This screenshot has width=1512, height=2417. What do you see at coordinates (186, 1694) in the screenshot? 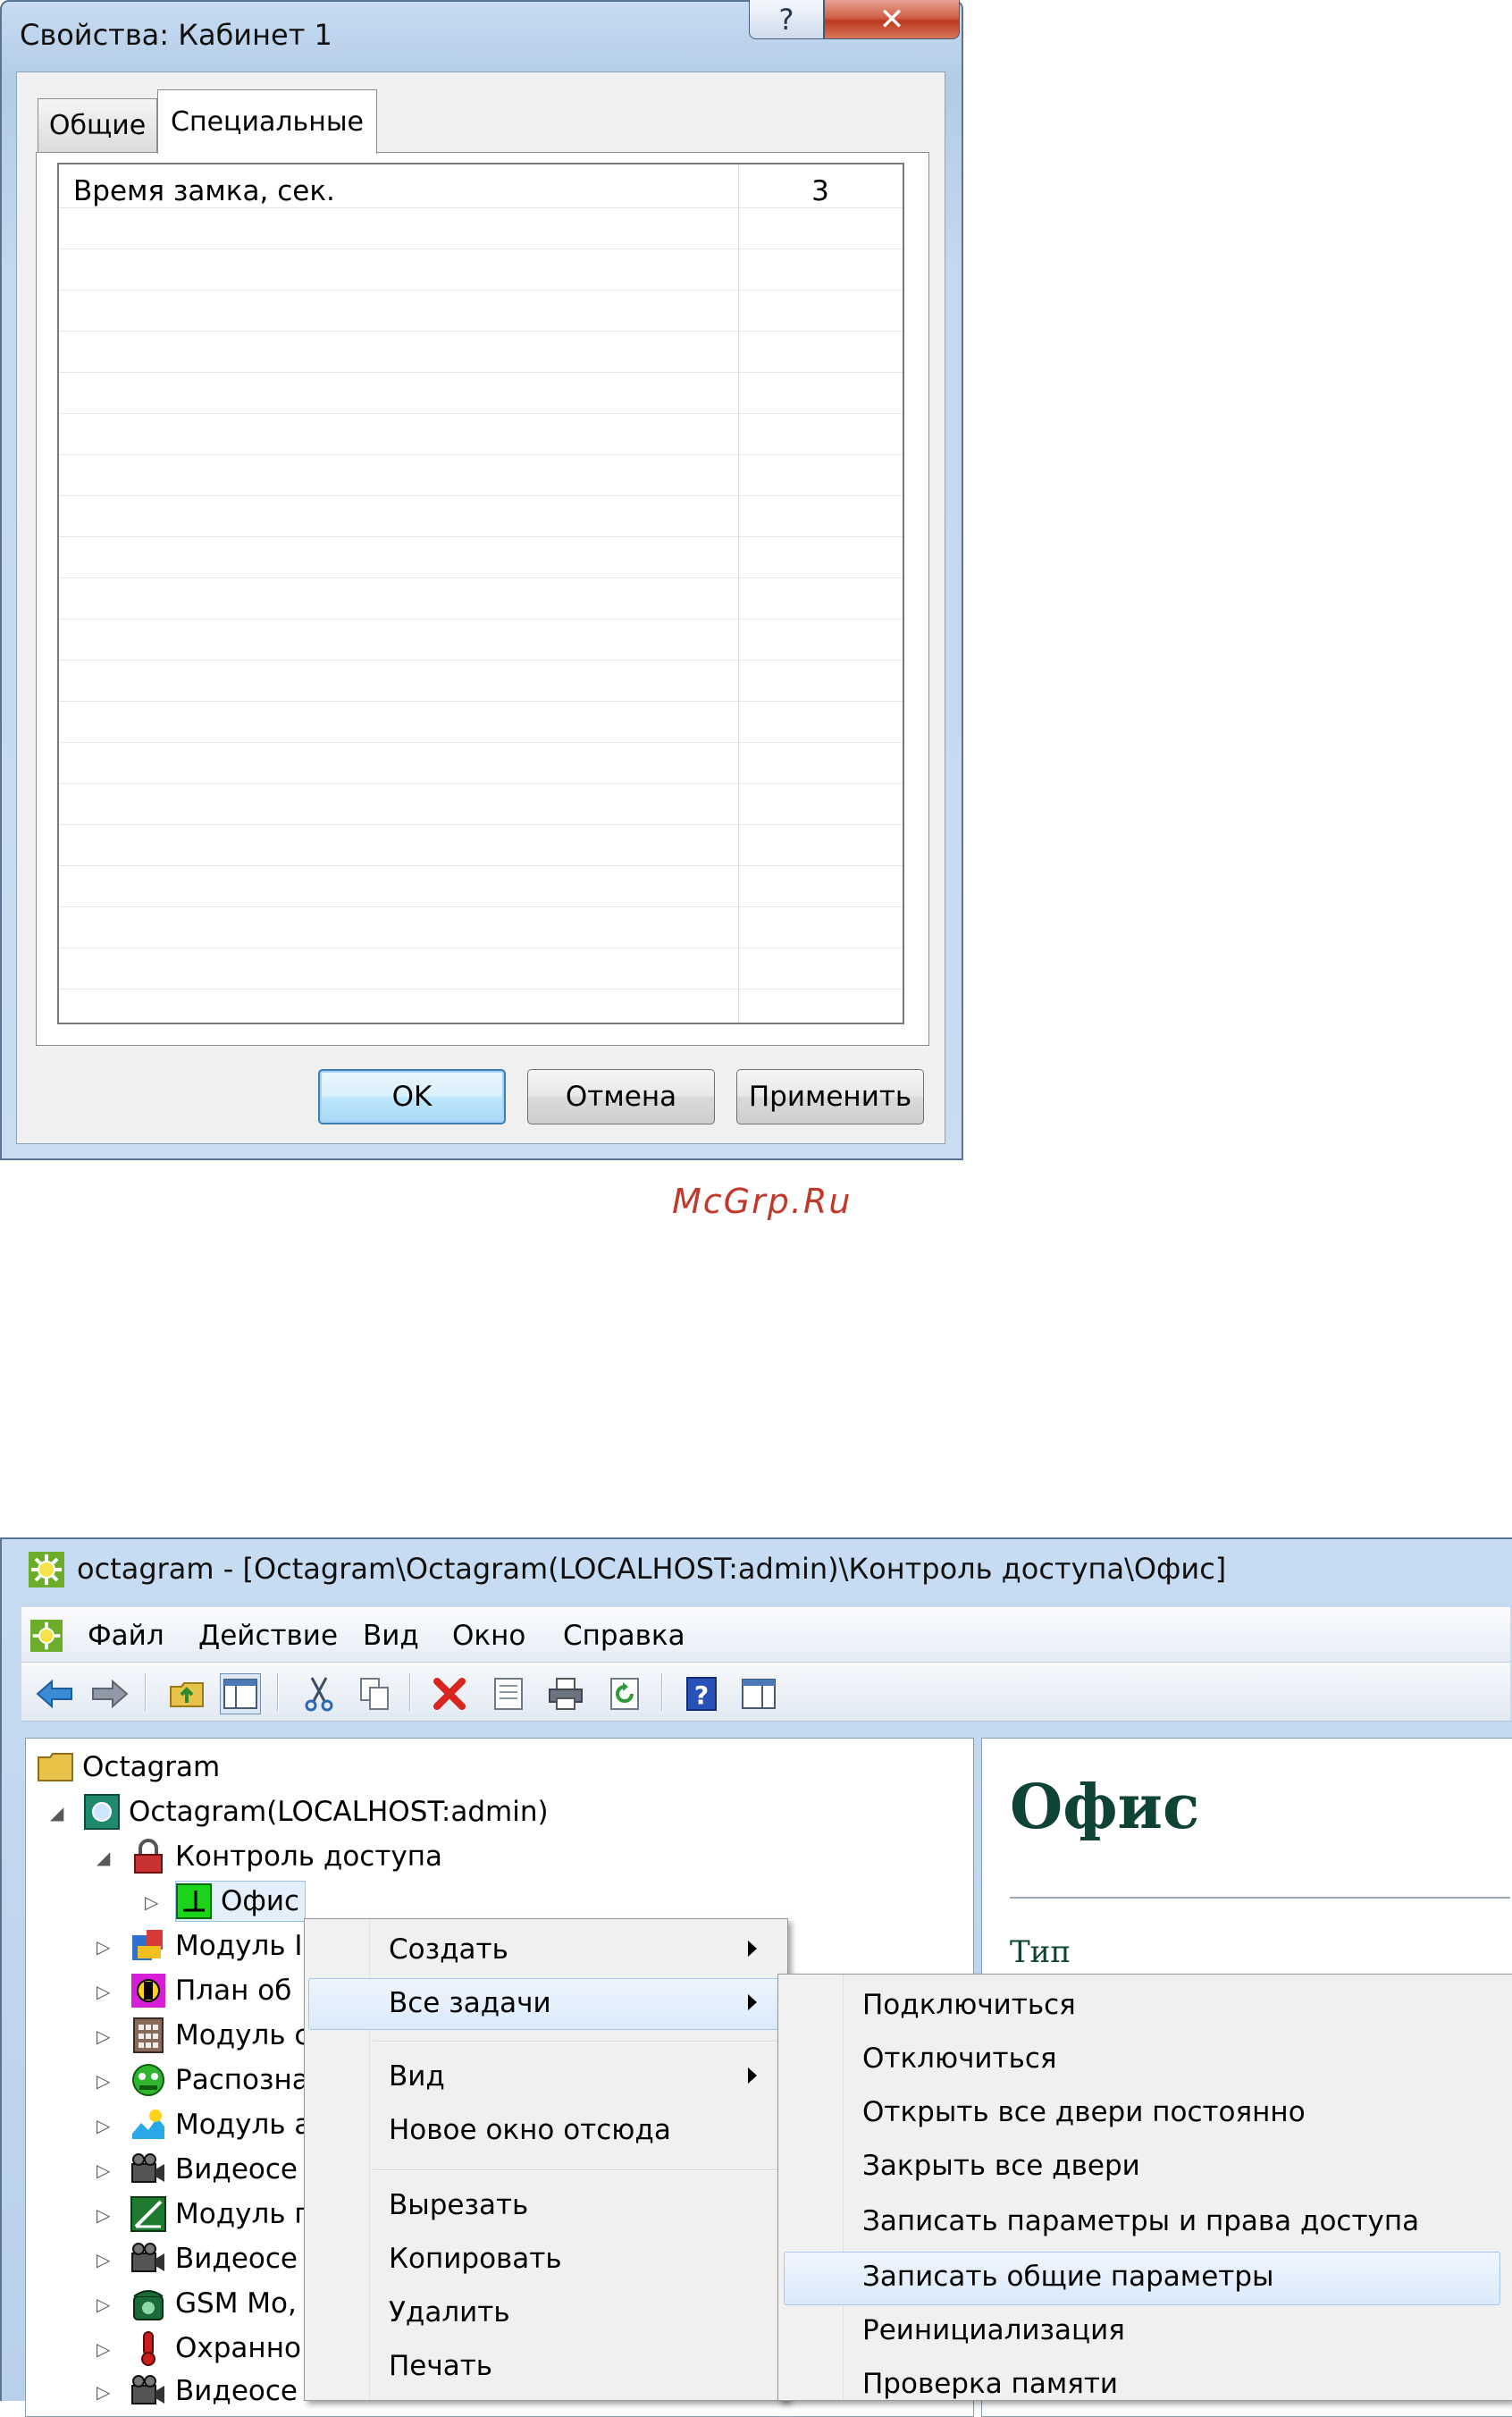
I see `up-folder-icon` at bounding box center [186, 1694].